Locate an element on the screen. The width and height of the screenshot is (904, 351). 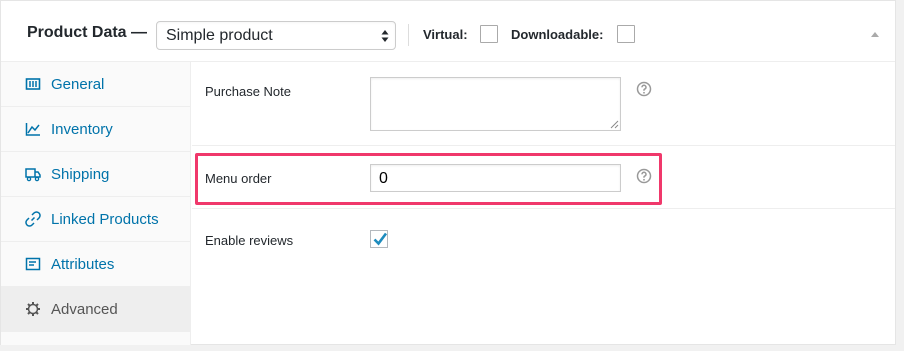
help-icon is located at coordinates (644, 89).